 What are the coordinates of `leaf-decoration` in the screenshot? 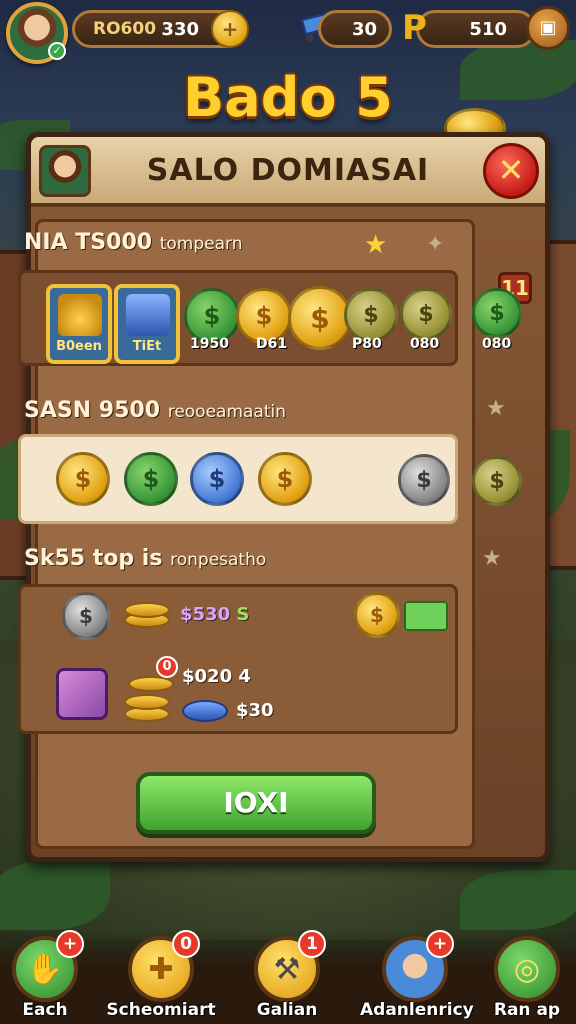 It's located at (518, 900).